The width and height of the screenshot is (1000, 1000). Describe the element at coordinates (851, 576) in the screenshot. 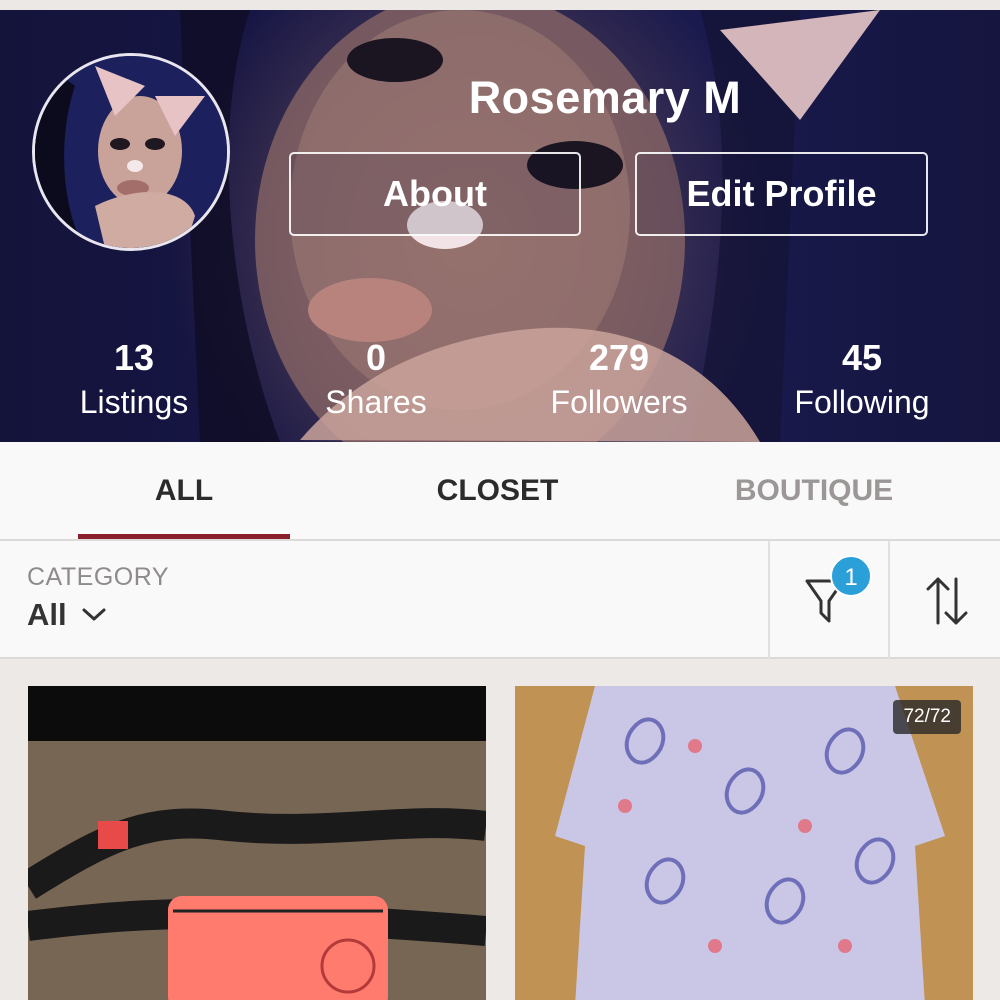

I see `filter-count-badge: 1` at that location.